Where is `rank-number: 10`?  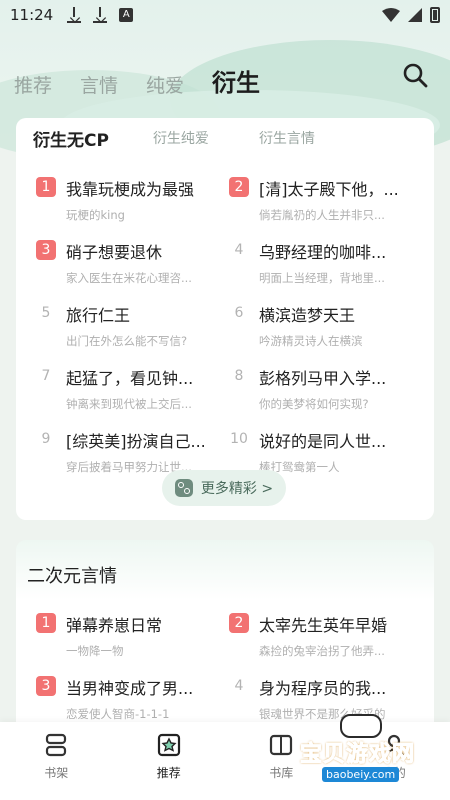 rank-number: 10 is located at coordinates (239, 439).